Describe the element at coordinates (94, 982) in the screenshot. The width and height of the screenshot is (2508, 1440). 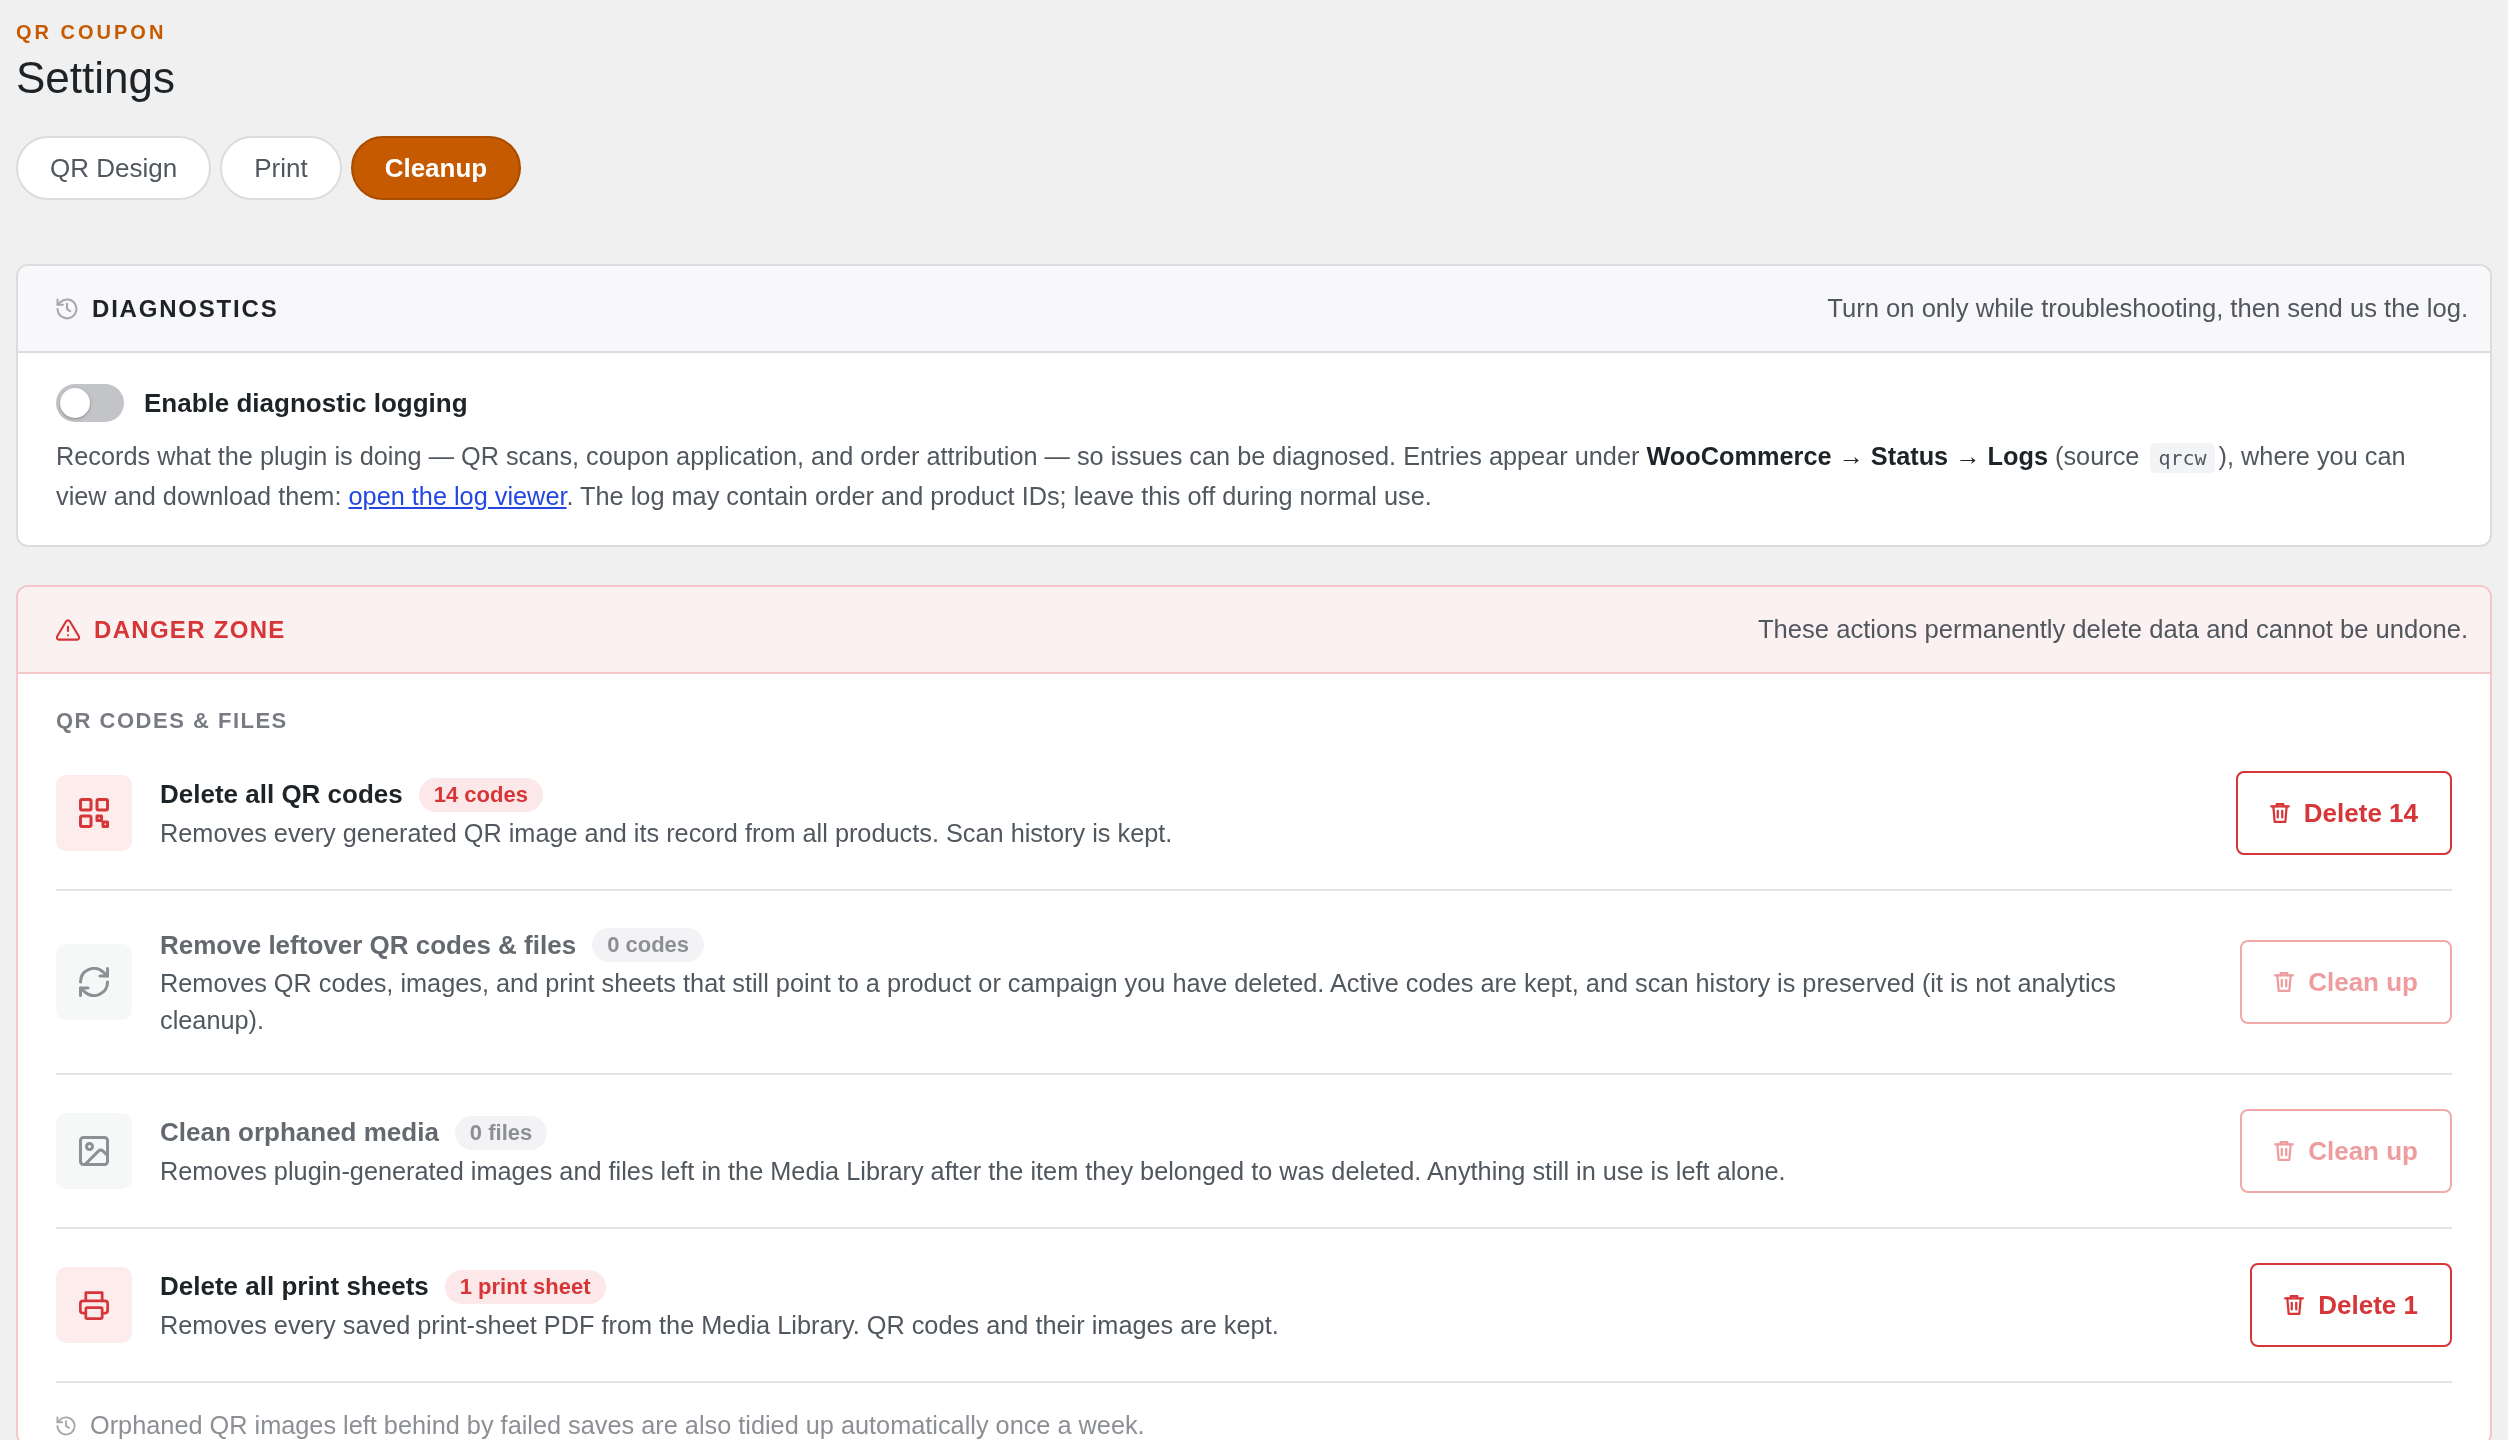
I see `refresh-icon` at that location.